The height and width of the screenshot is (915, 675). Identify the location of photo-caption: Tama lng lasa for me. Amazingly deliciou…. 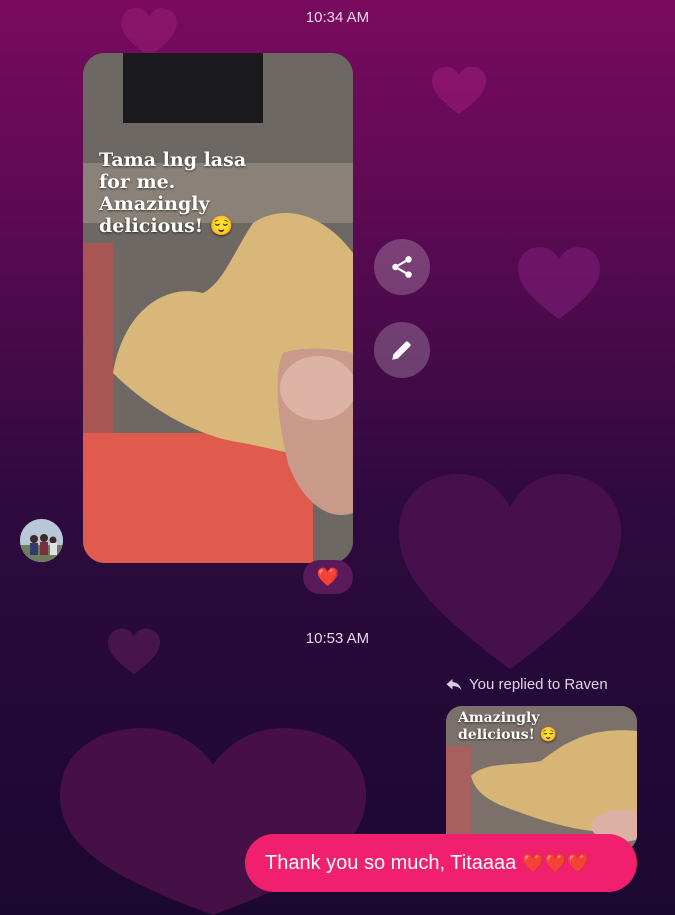
(173, 193).